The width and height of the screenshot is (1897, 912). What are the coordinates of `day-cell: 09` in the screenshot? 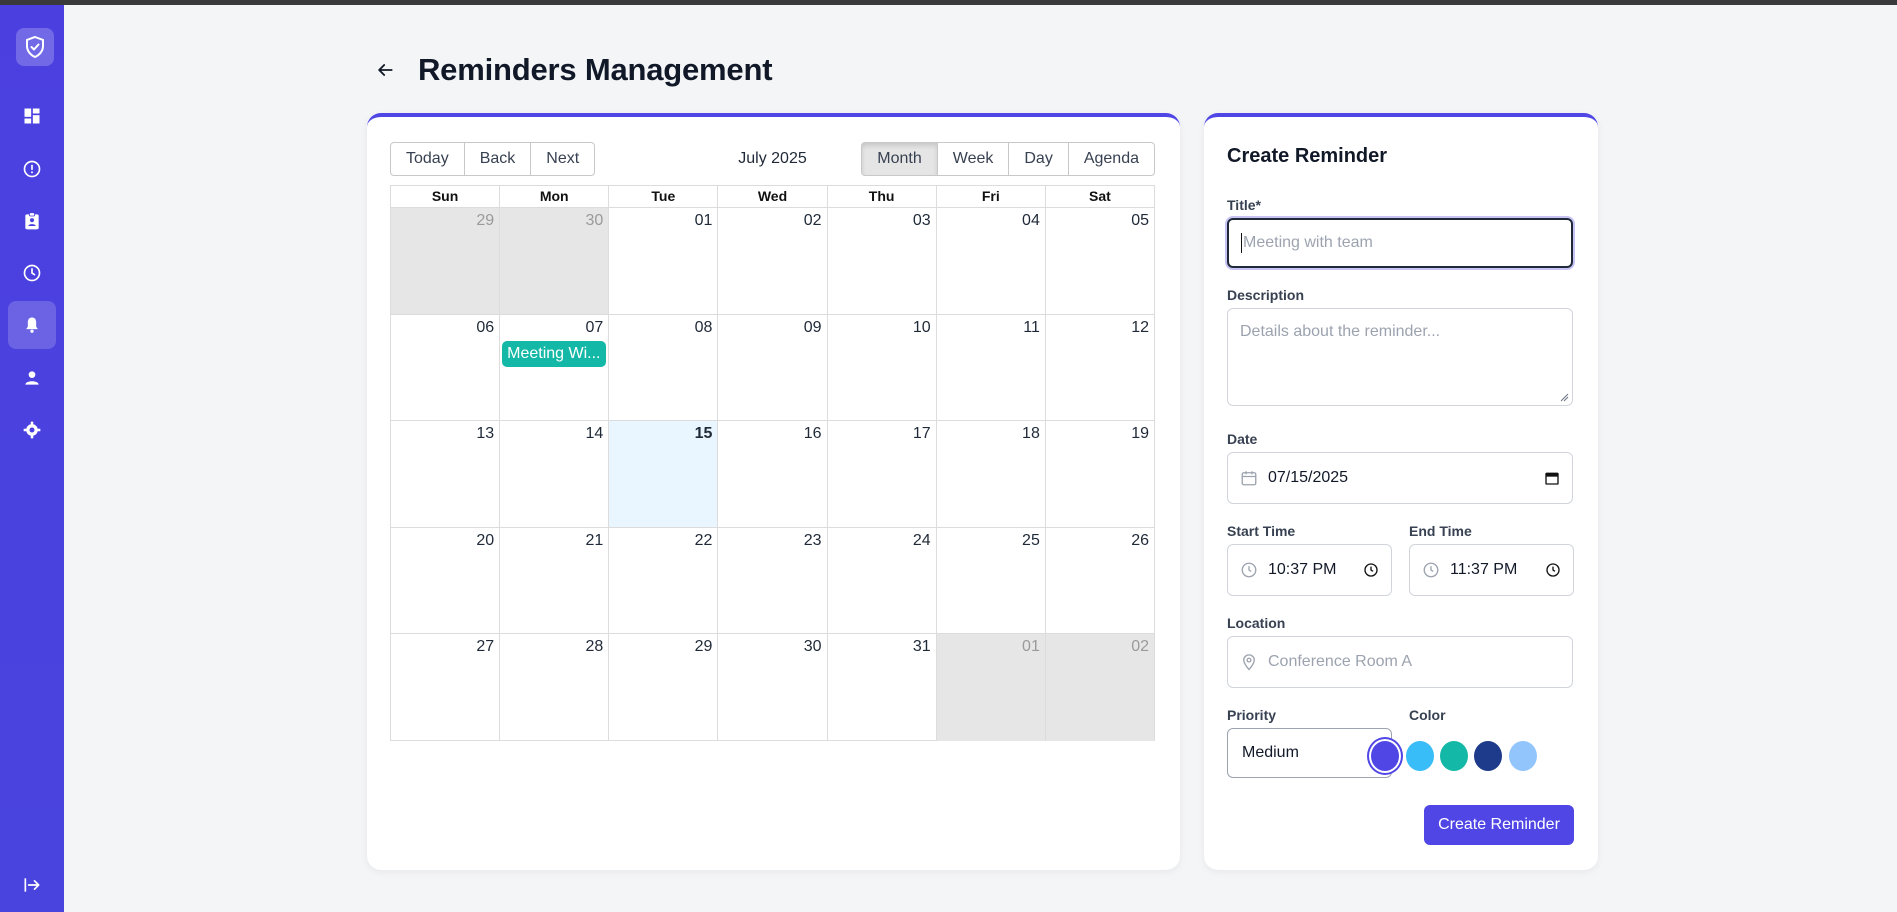 It's located at (771, 367).